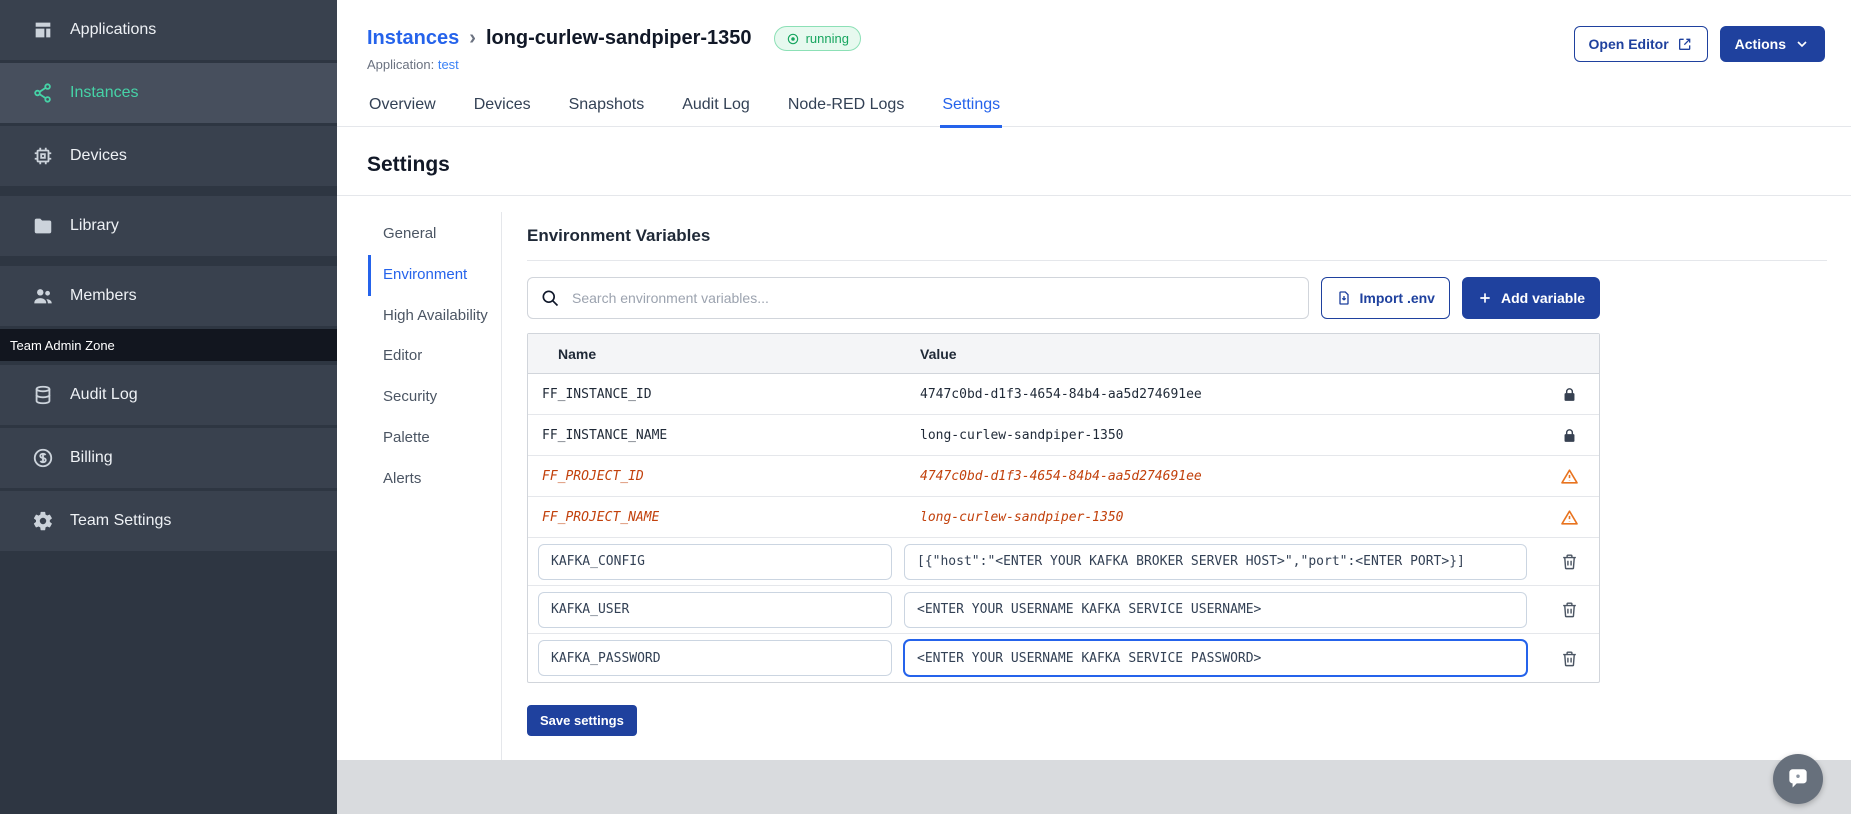 The width and height of the screenshot is (1851, 826). What do you see at coordinates (1798, 779) in the screenshot?
I see `chat-widget-button` at bounding box center [1798, 779].